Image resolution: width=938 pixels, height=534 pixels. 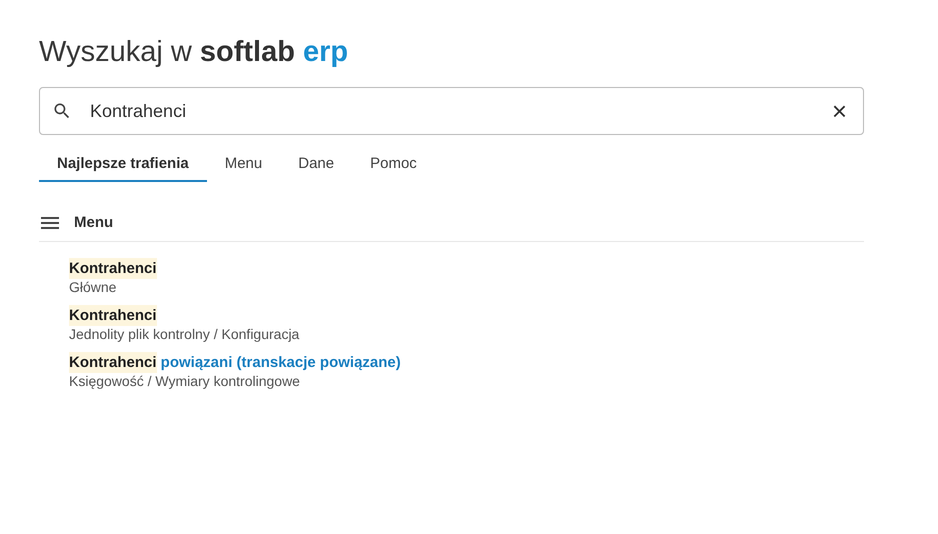 I want to click on tab: Dane, so click(x=316, y=165).